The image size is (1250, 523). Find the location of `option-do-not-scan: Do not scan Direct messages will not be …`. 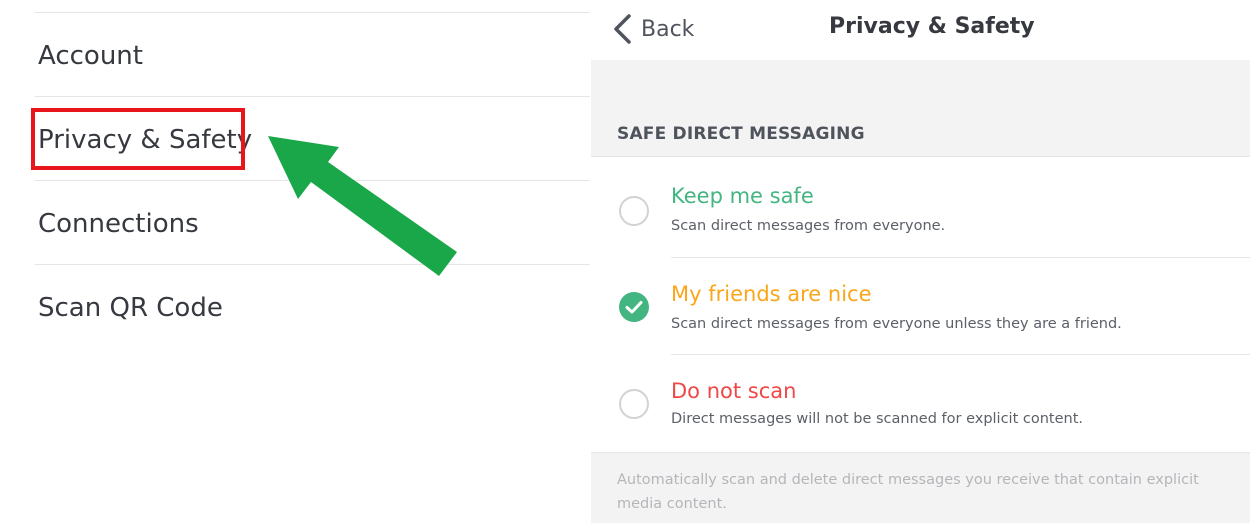

option-do-not-scan: Do not scan Direct messages will not be … is located at coordinates (920, 403).